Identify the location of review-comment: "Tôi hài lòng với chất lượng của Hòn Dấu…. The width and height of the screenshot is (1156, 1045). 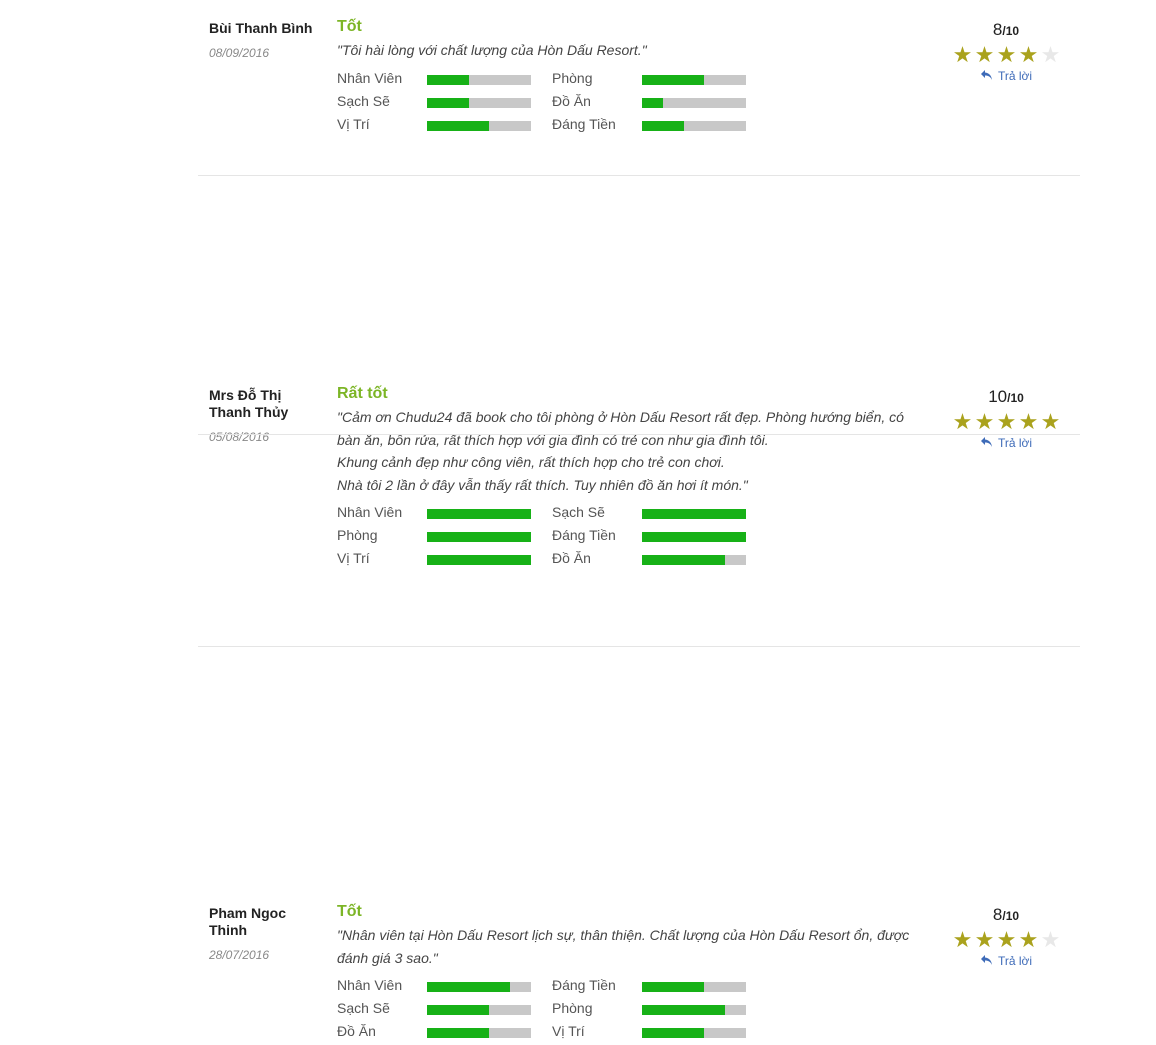
(642, 50).